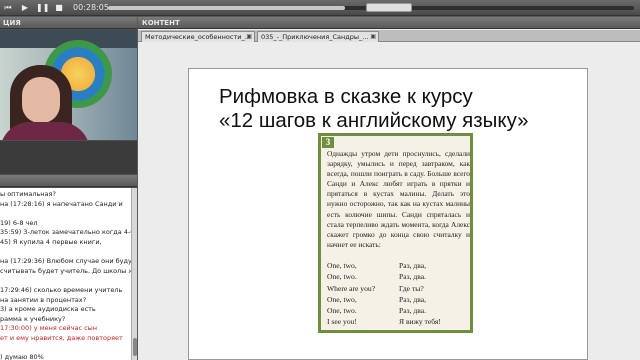 Image resolution: width=640 pixels, height=360 pixels. I want to click on chat-message: считывать будет учитель. До школы же, so click(65, 270).